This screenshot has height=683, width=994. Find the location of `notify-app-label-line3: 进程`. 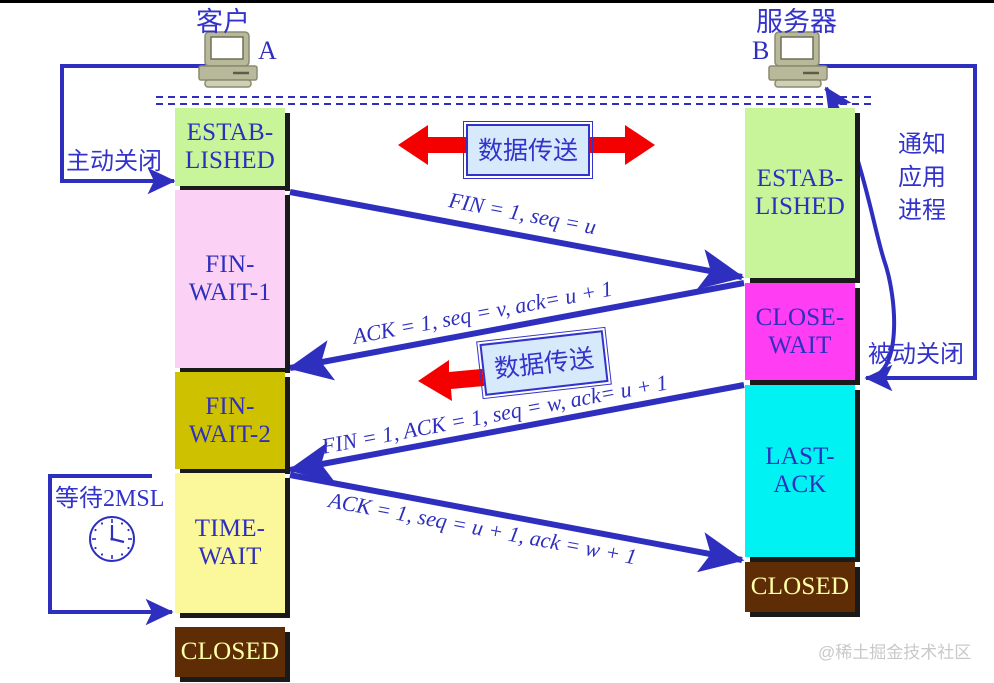

notify-app-label-line3: 进程 is located at coordinates (922, 210).